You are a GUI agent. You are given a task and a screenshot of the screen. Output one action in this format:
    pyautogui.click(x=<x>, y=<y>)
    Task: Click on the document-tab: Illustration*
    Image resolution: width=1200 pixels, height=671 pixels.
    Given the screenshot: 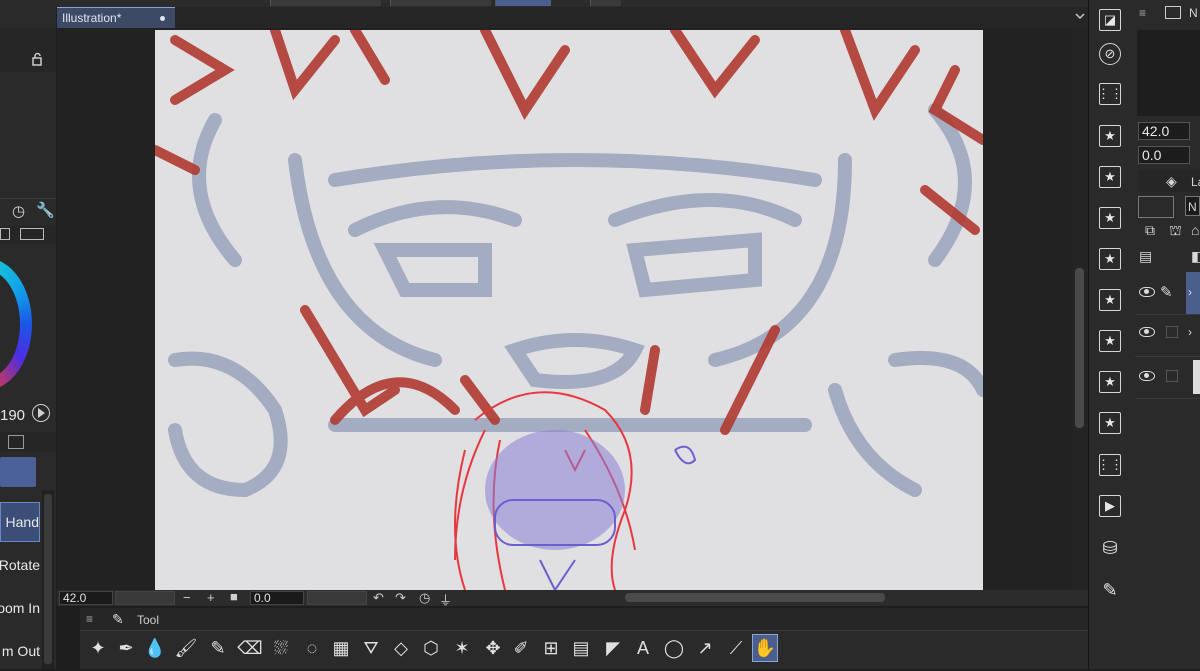 What is the action you would take?
    pyautogui.click(x=116, y=17)
    